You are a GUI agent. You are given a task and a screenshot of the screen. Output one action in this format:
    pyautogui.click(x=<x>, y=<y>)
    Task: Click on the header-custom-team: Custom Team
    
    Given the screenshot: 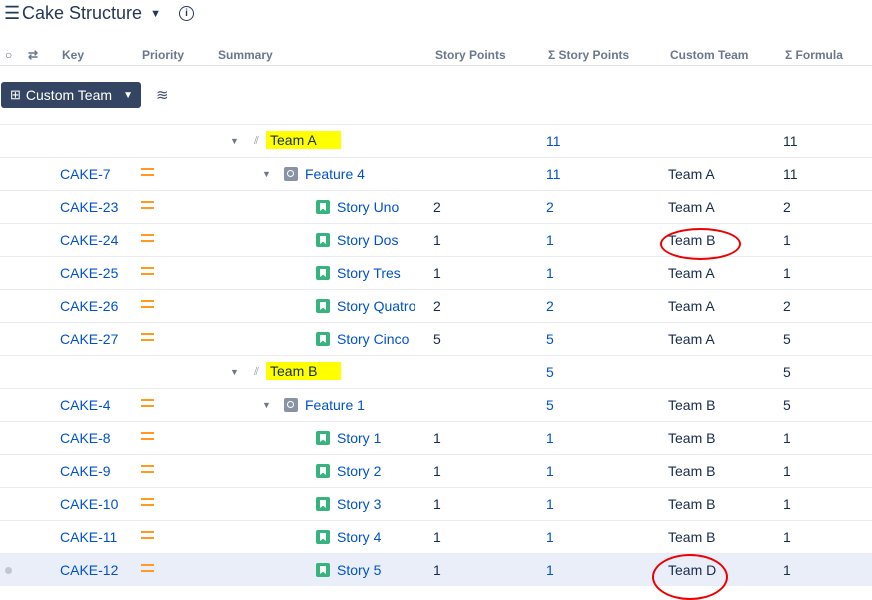 What is the action you would take?
    pyautogui.click(x=709, y=55)
    